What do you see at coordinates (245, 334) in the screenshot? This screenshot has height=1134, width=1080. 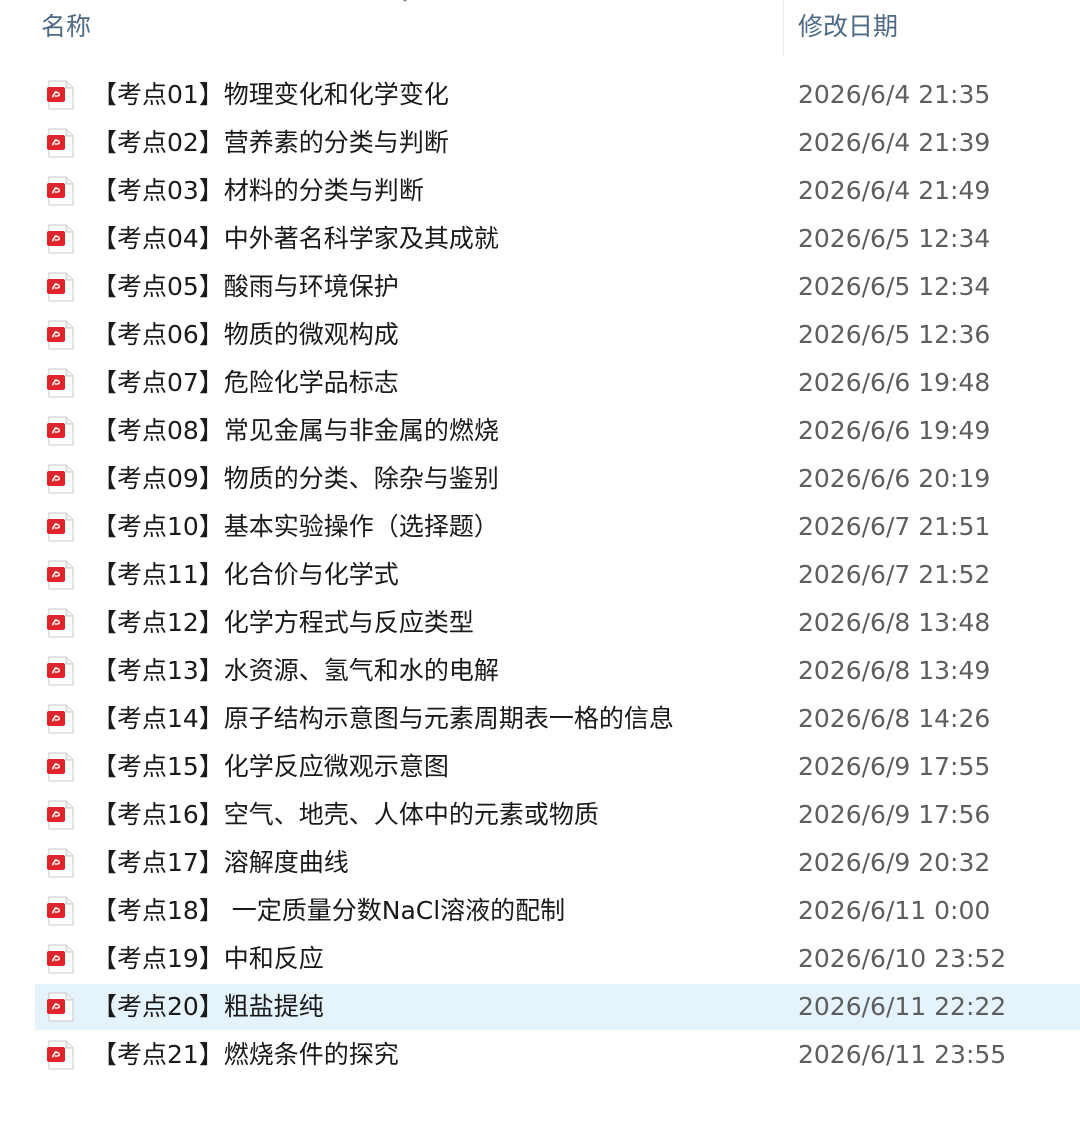 I see `file-name: 【考点06】物质的微观构成` at bounding box center [245, 334].